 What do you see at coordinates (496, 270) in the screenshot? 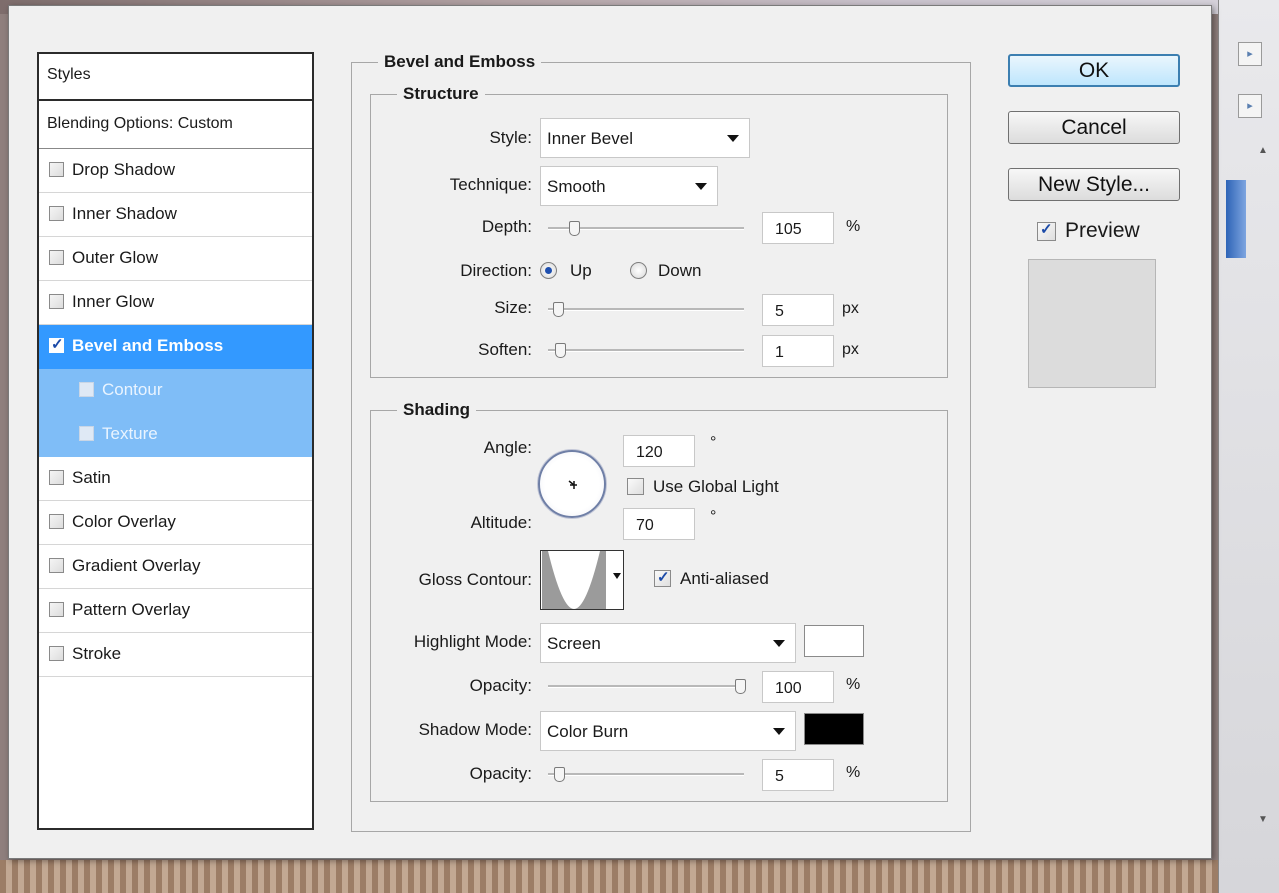
I see `direction-label: Direction:` at bounding box center [496, 270].